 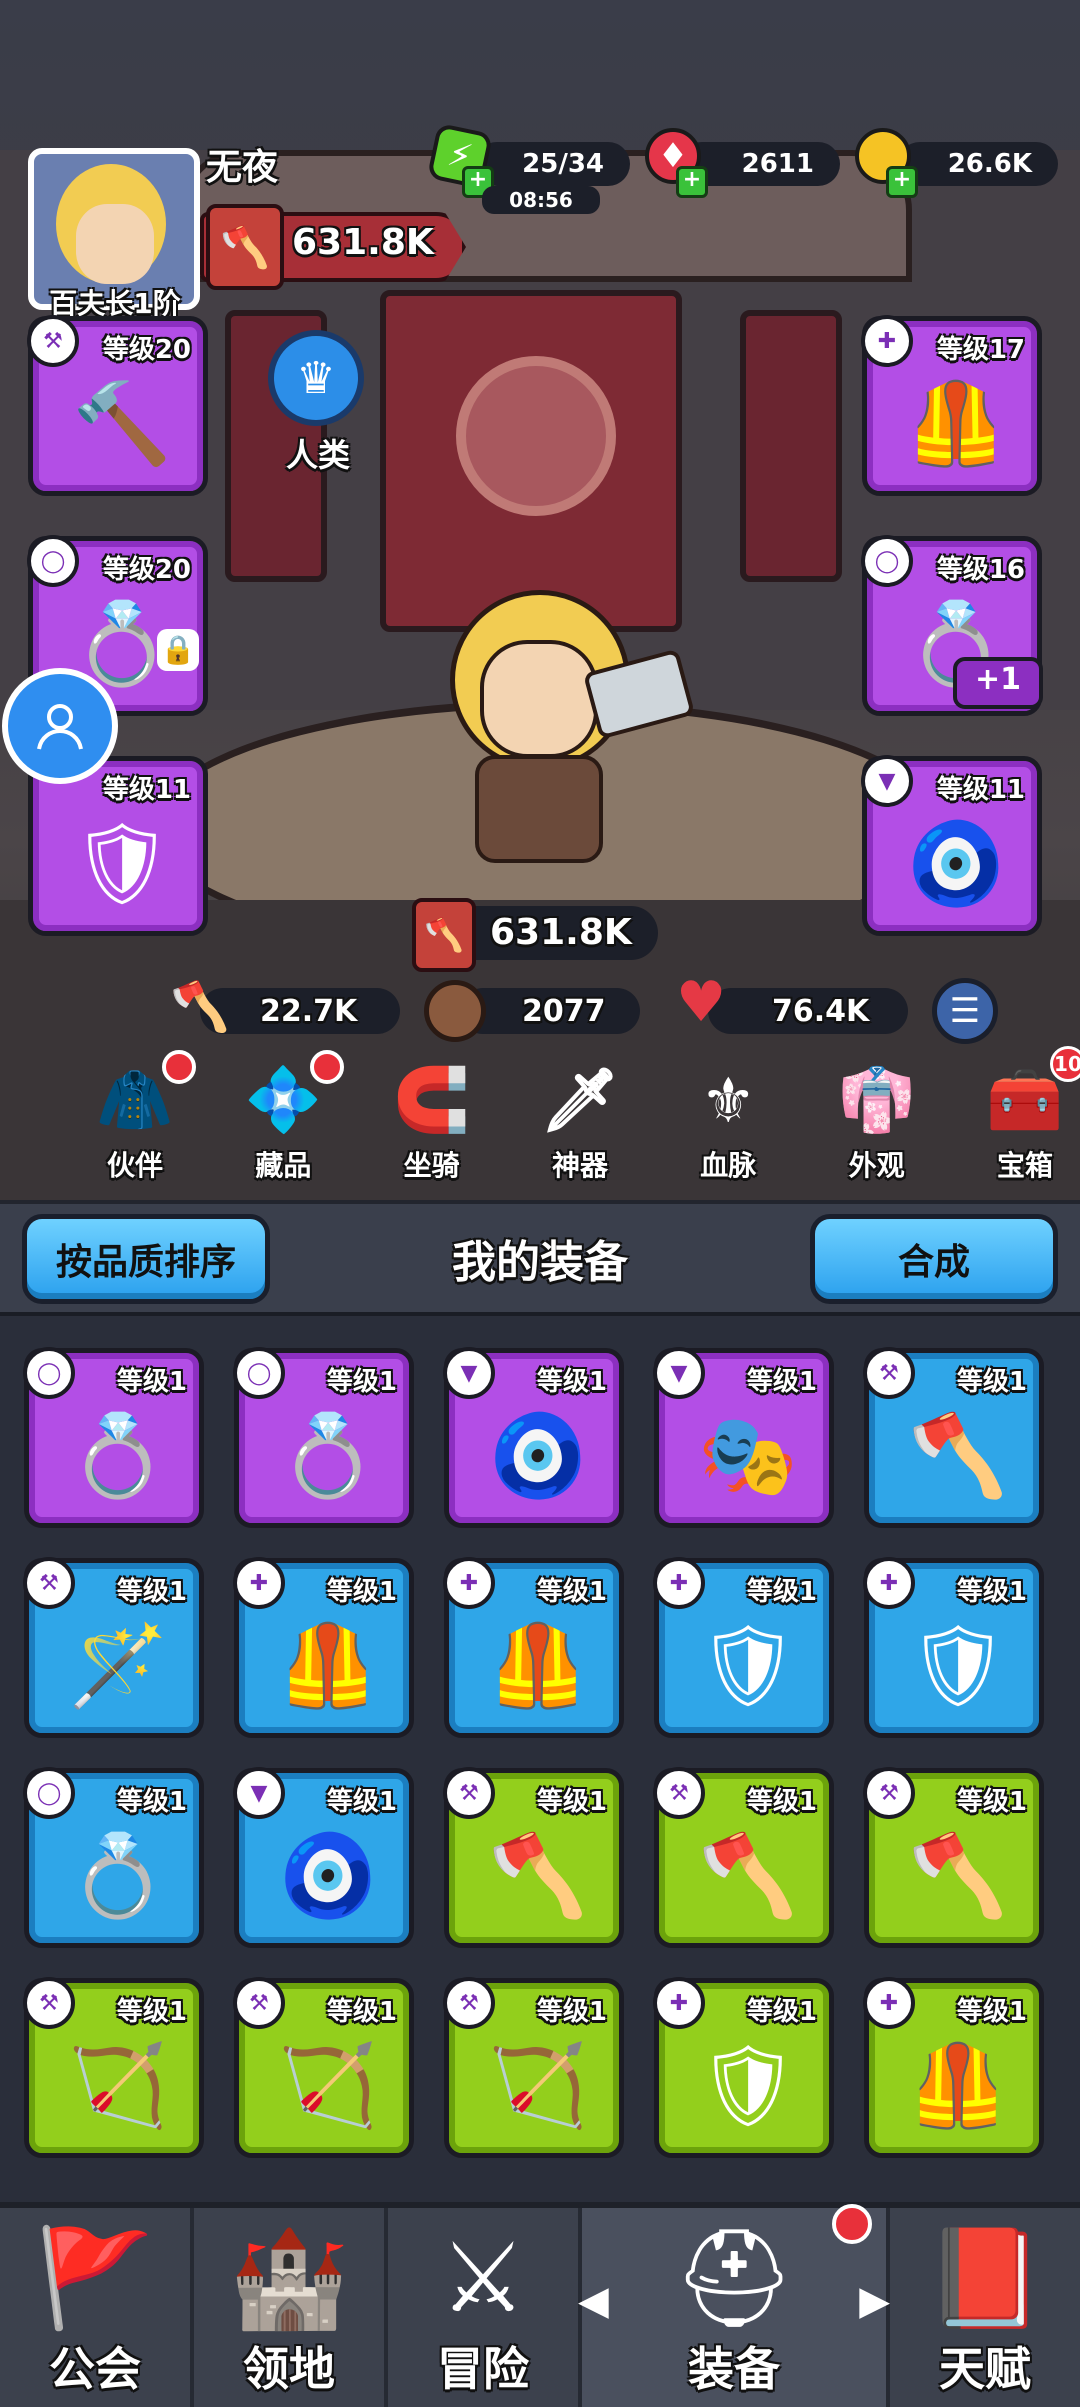 I want to click on equip-slot-amulet-2: ▼ 等级11 🧿, so click(x=951, y=845).